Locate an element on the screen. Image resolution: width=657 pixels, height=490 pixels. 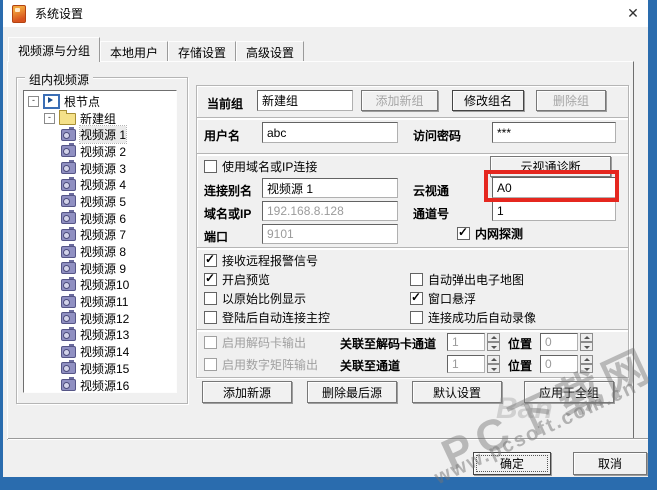
title-bar: 系统设置 ✕ is located at coordinates (325, 13).